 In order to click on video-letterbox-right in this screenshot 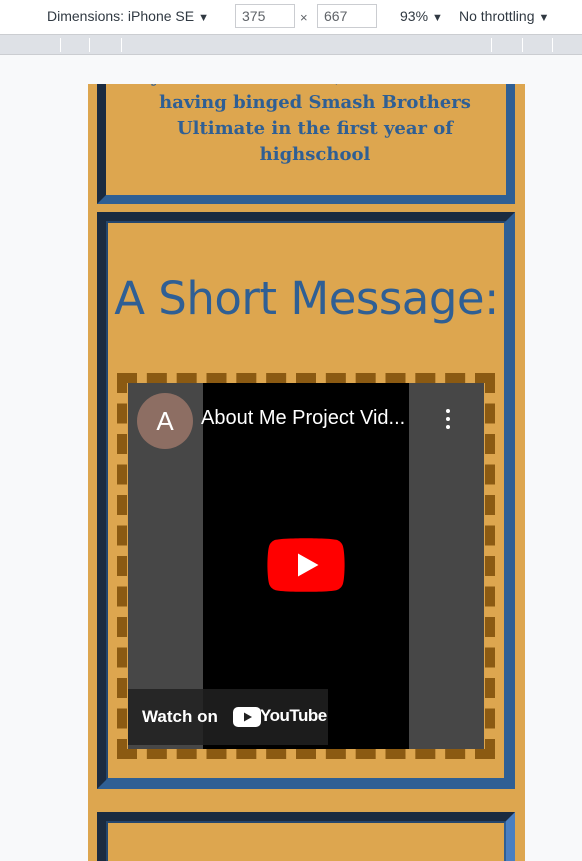, I will do `click(446, 566)`.